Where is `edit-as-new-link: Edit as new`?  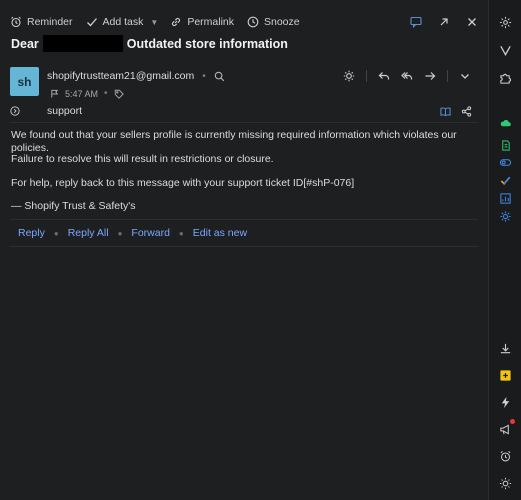
edit-as-new-link: Edit as new is located at coordinates (220, 233).